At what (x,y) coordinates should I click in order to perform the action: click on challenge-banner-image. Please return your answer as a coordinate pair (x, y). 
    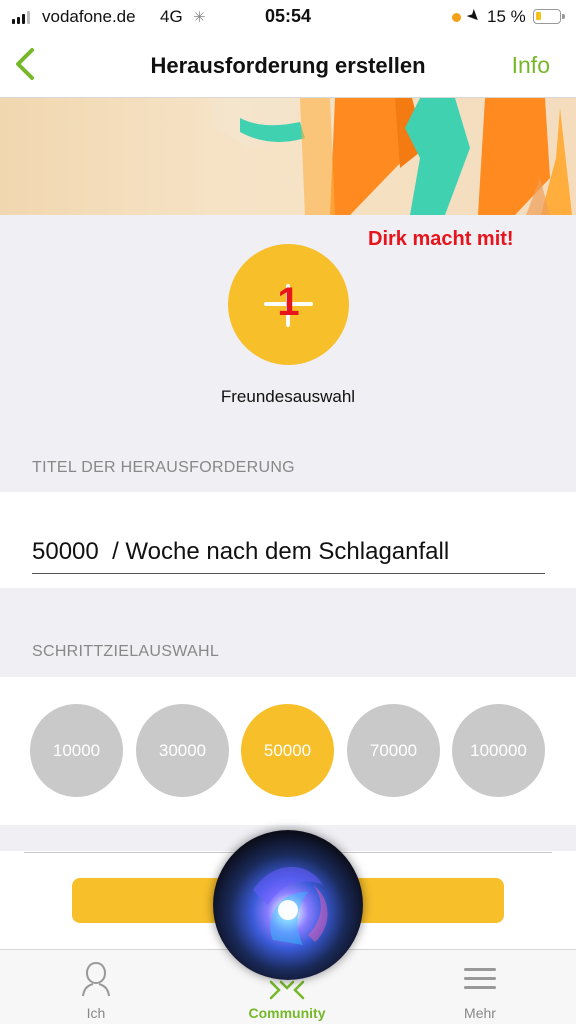
    Looking at the image, I should click on (288, 156).